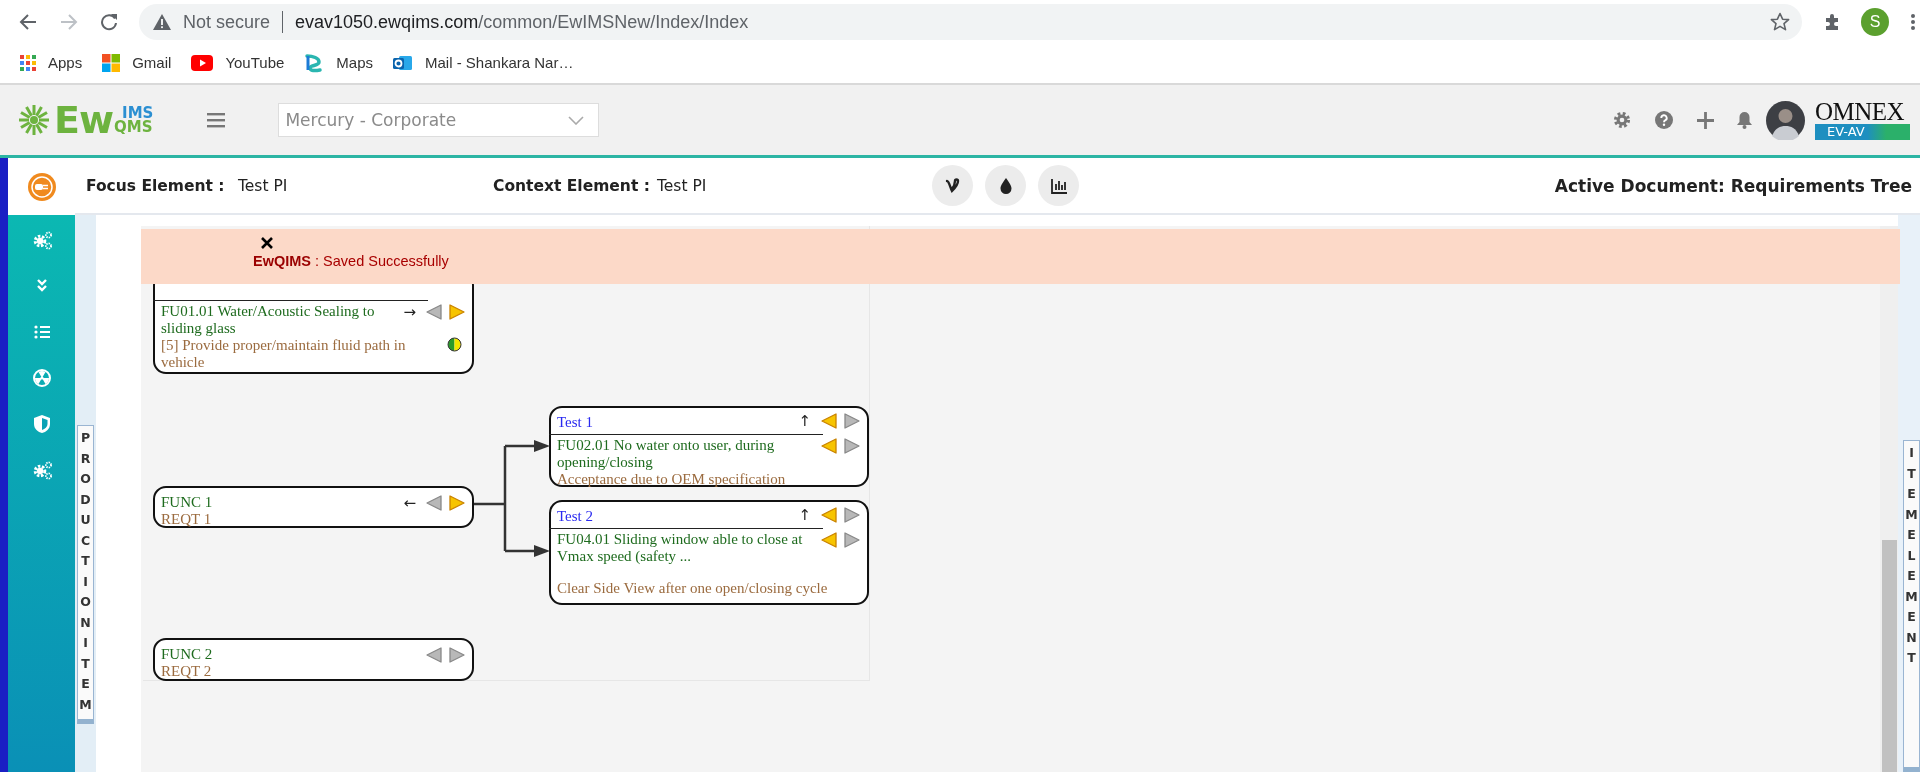 This screenshot has width=1920, height=772. I want to click on warning-icon, so click(162, 22).